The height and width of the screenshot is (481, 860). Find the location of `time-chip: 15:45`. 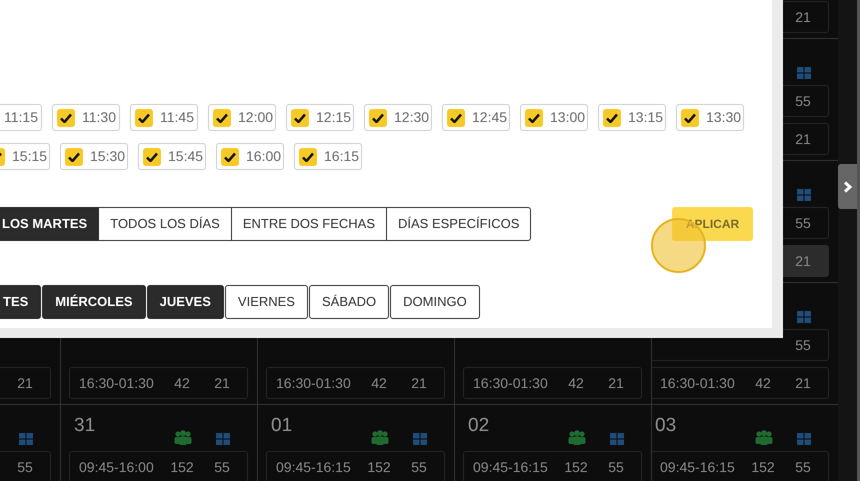

time-chip: 15:45 is located at coordinates (172, 156).